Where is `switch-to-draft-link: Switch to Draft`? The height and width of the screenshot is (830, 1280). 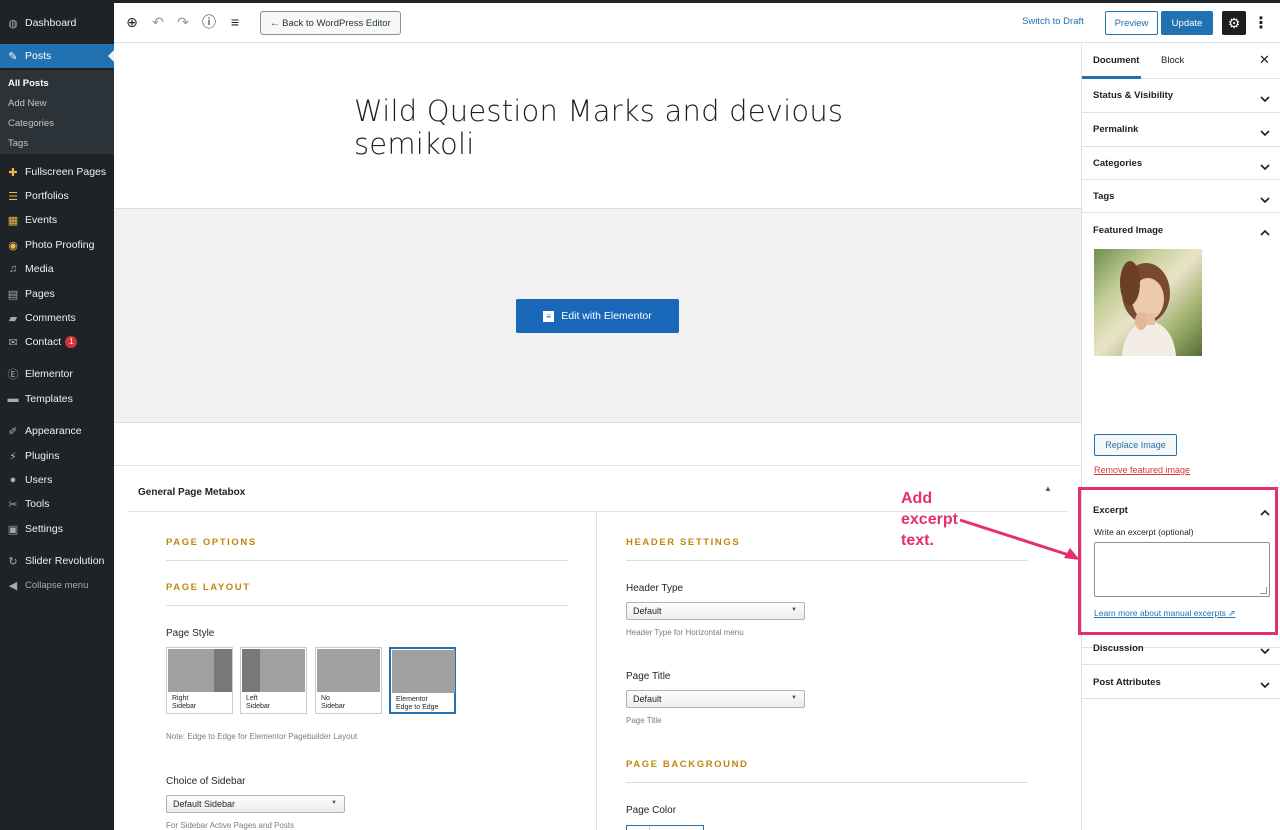 switch-to-draft-link: Switch to Draft is located at coordinates (1053, 21).